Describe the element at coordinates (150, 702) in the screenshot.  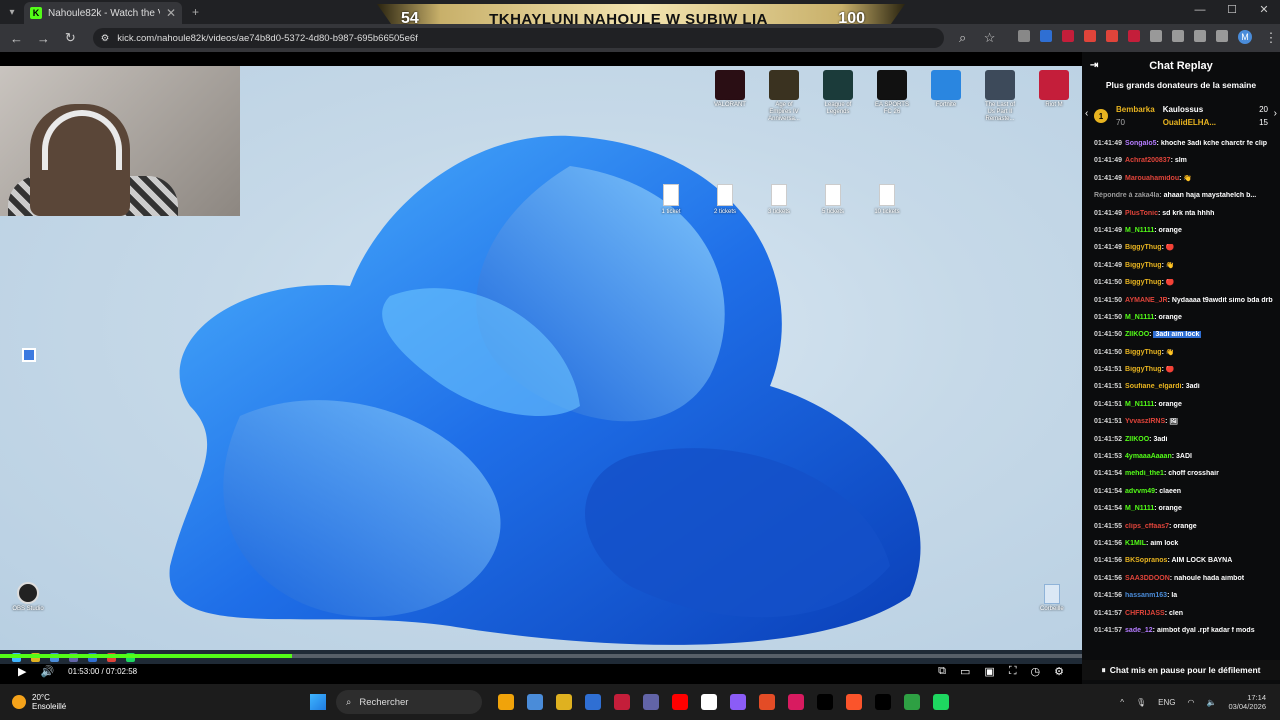
I see `weather-widget: 20°C Ensoleillé` at that location.